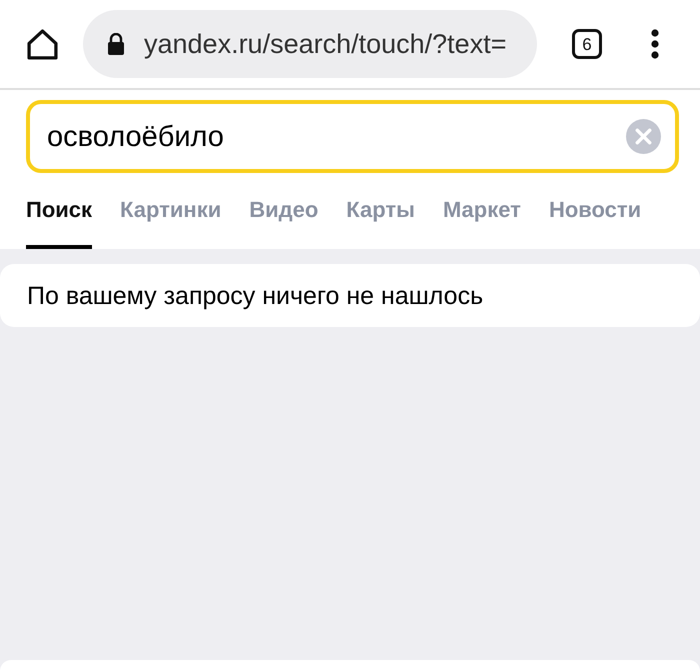 Image resolution: width=700 pixels, height=671 pixels. I want to click on home-icon, so click(42, 44).